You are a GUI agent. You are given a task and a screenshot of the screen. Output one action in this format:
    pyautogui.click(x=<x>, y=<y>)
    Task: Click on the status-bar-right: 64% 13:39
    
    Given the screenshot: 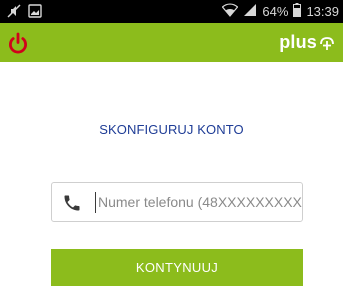 What is the action you would take?
    pyautogui.click(x=280, y=11)
    